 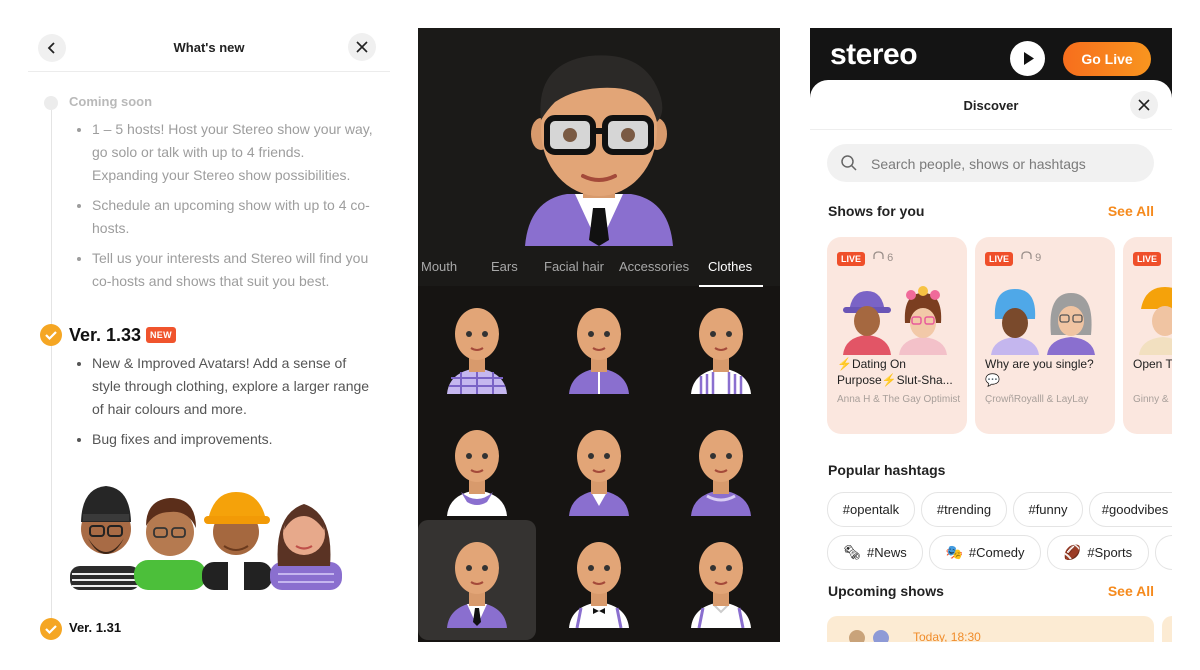 I want to click on listener-count: 6, so click(x=883, y=257).